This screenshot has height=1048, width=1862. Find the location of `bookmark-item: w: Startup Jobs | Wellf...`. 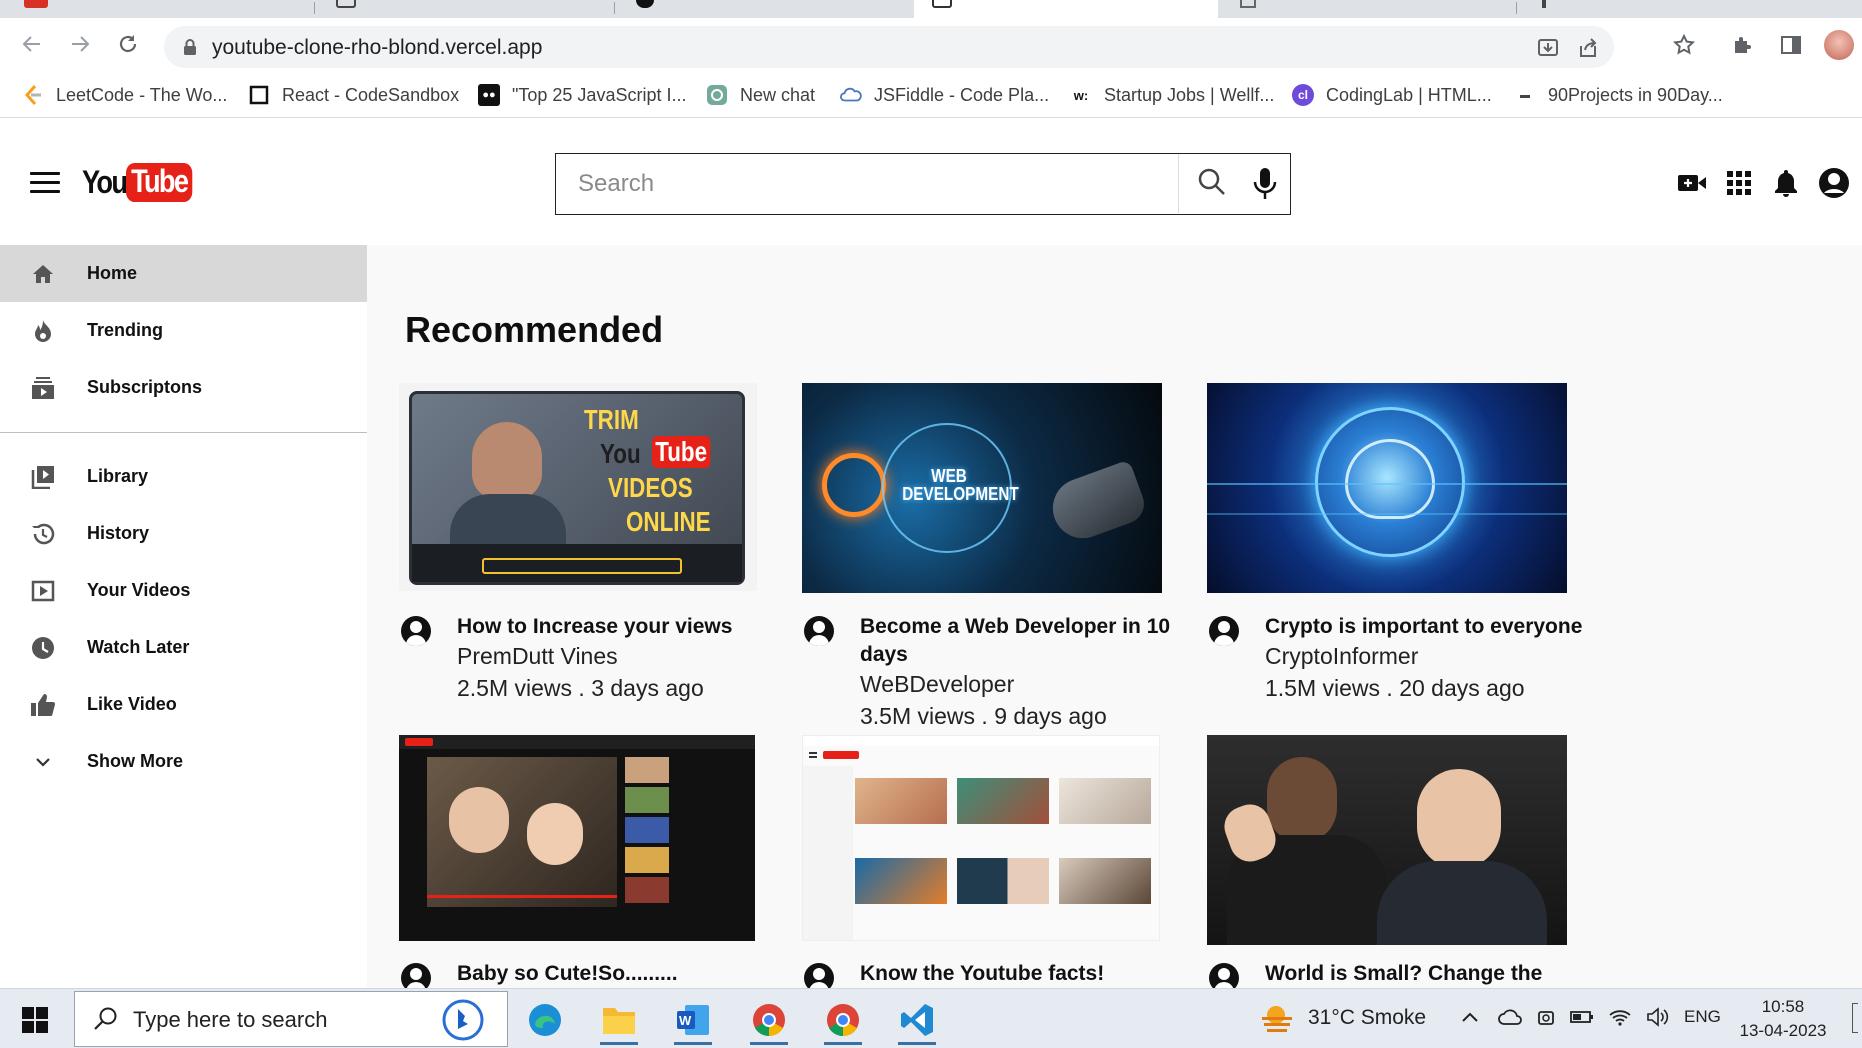

bookmark-item: w: Startup Jobs | Wellf... is located at coordinates (1172, 95).